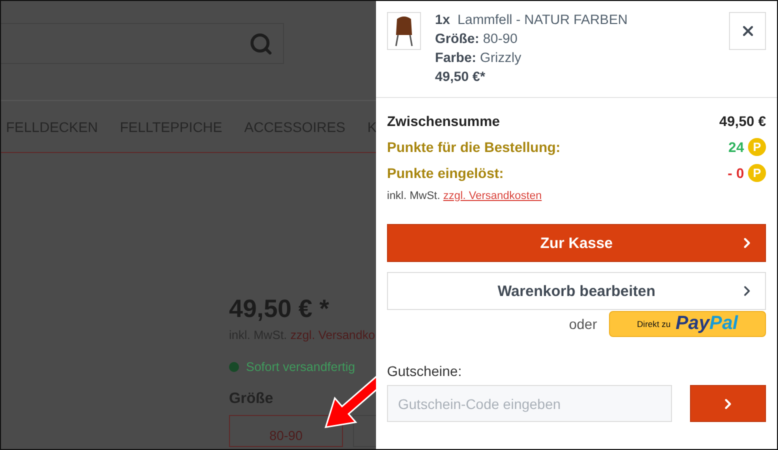  I want to click on item-title: 1x Lammfell - NATUR FARBEN, so click(532, 20).